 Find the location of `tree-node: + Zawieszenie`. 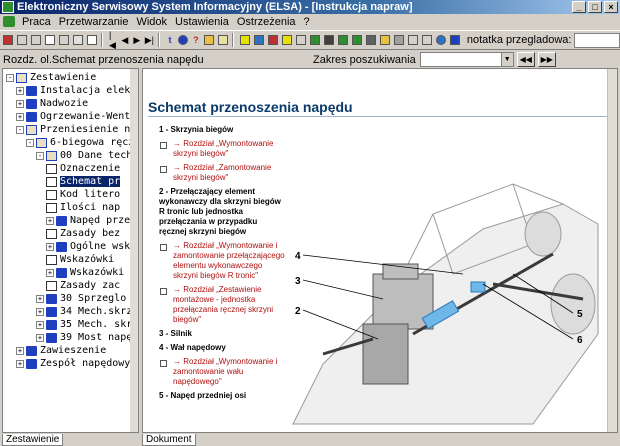

tree-node: + Zawieszenie is located at coordinates (61, 350).